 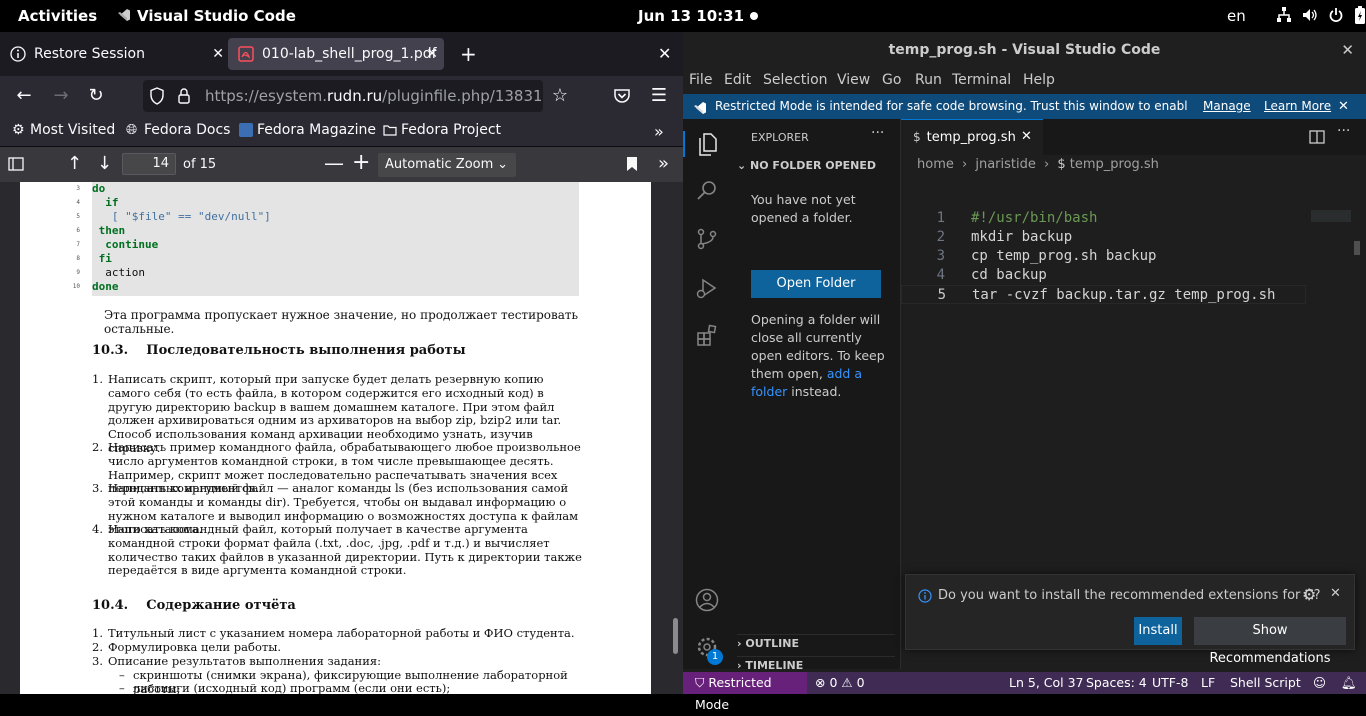 I want to click on arrow-down-icon: ↓, so click(x=104, y=163).